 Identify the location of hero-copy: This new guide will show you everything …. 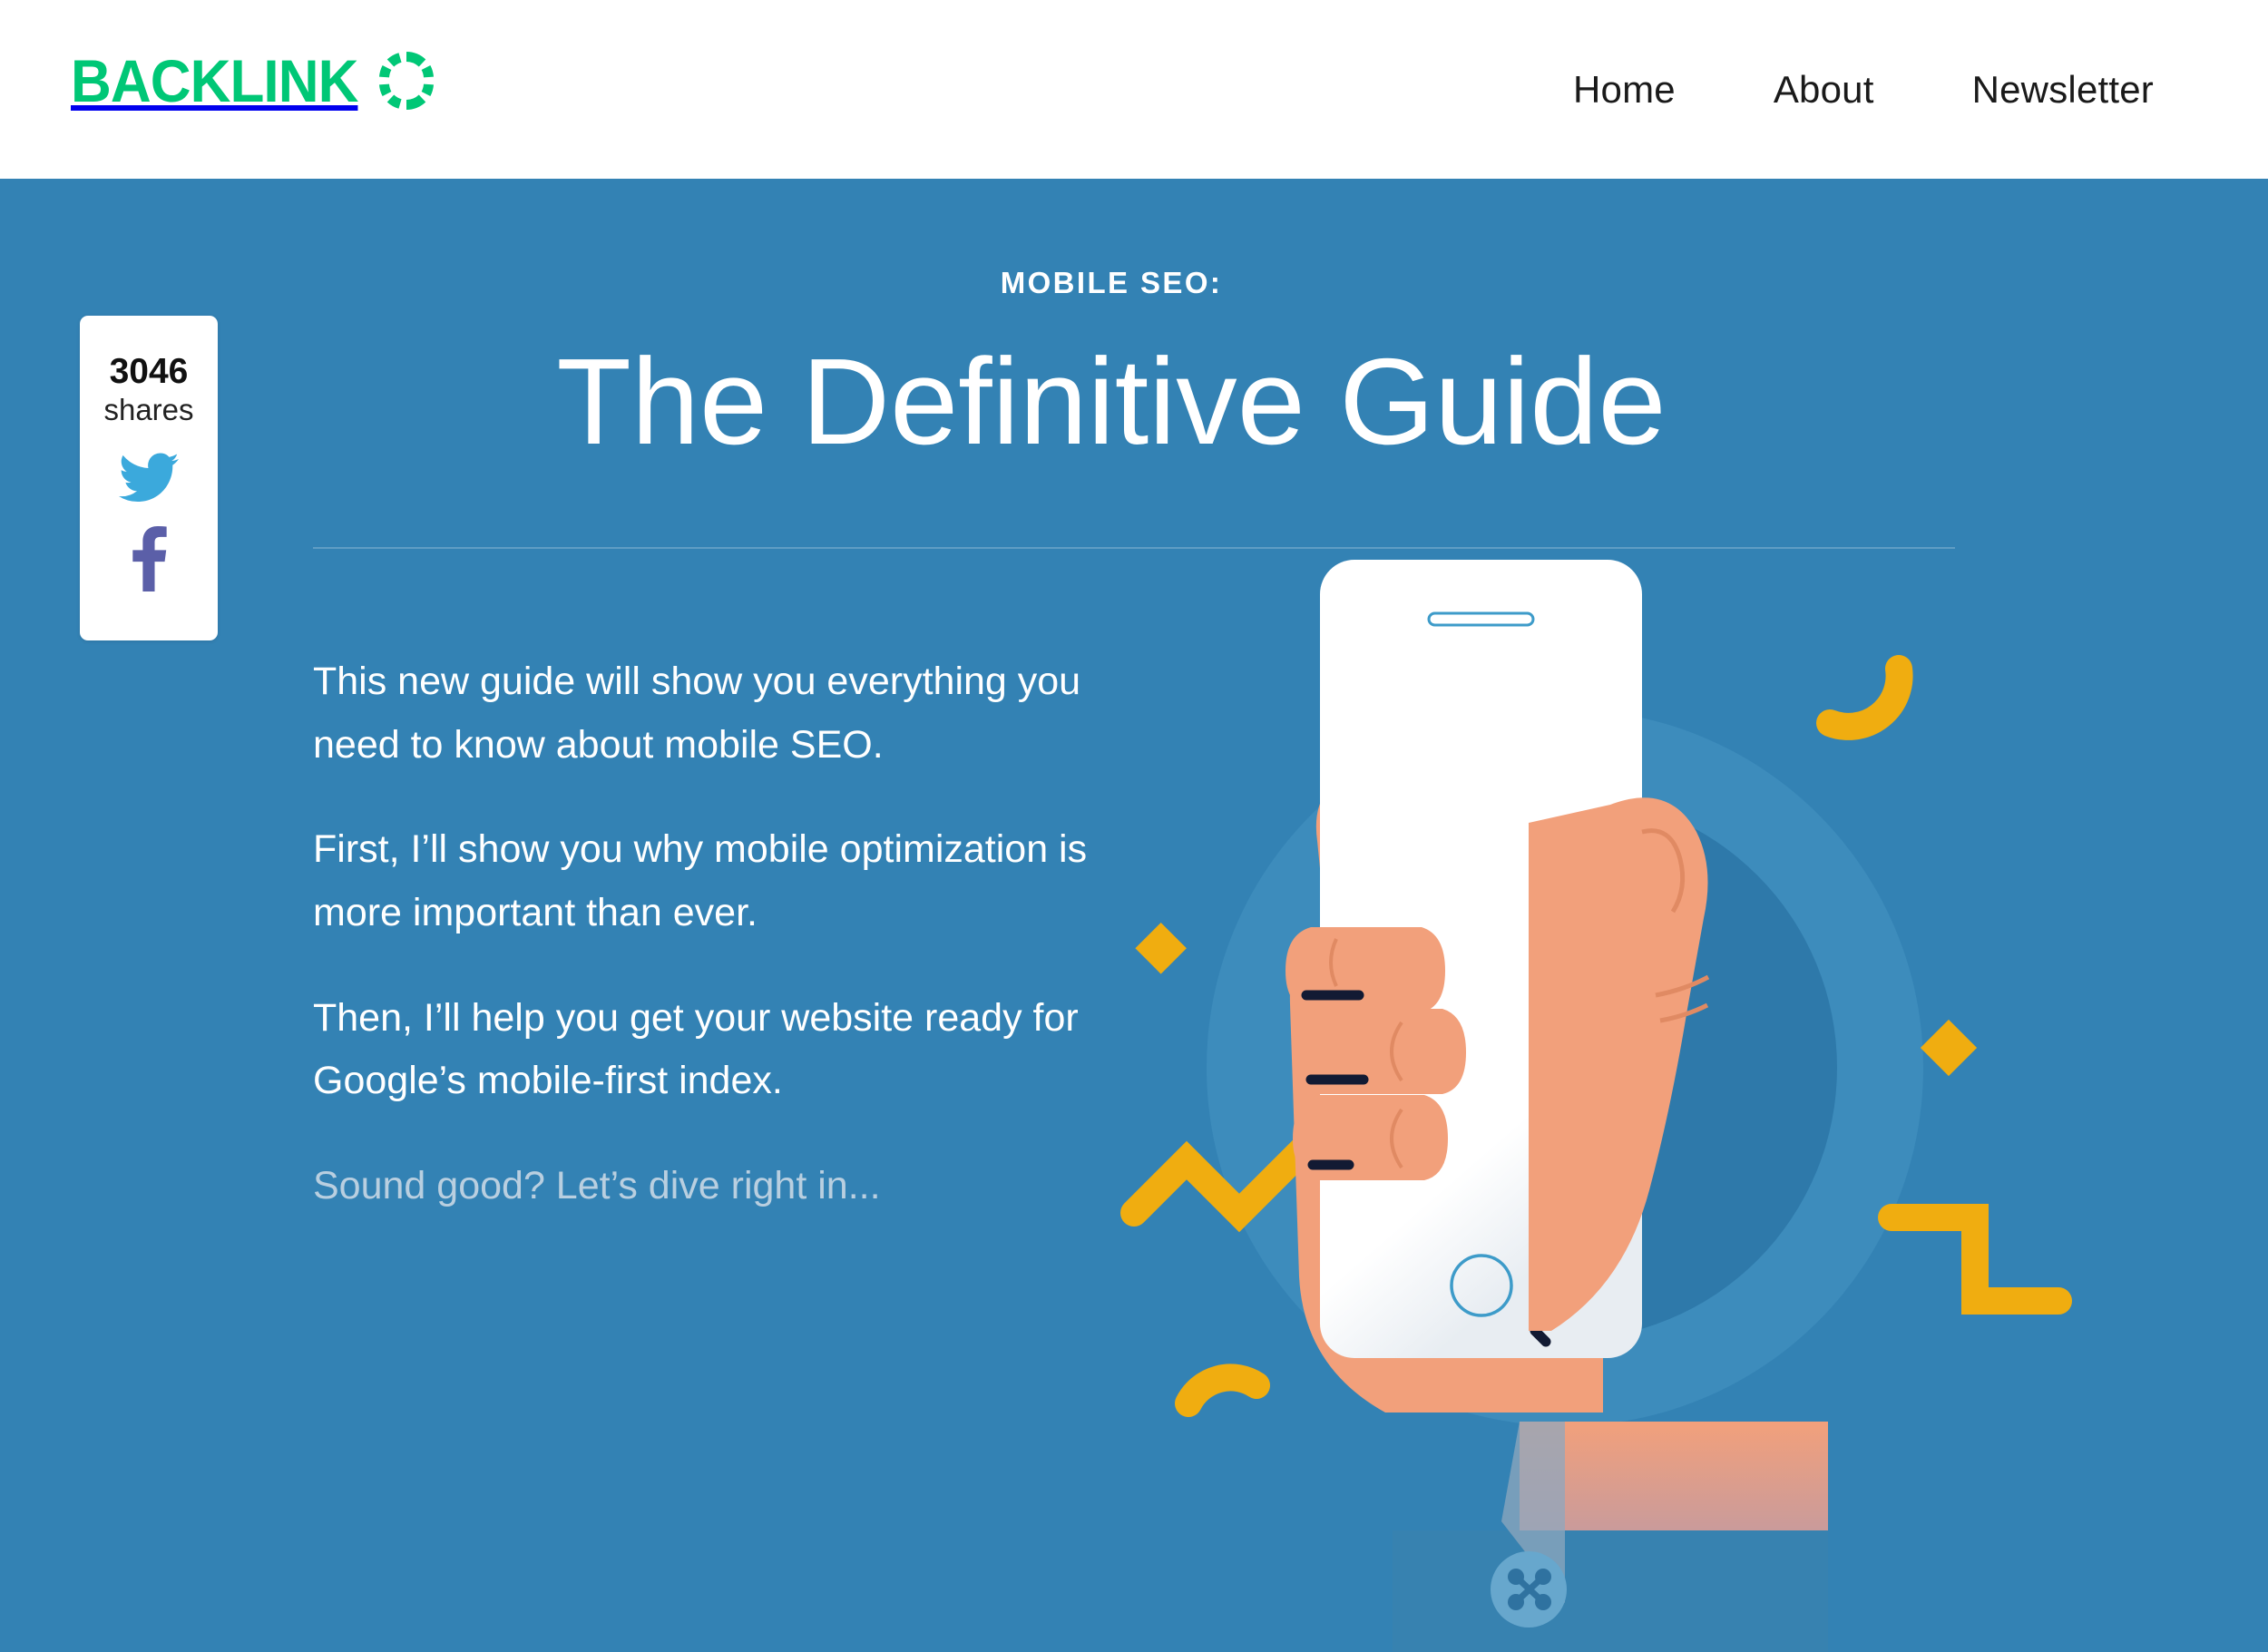
(712, 934).